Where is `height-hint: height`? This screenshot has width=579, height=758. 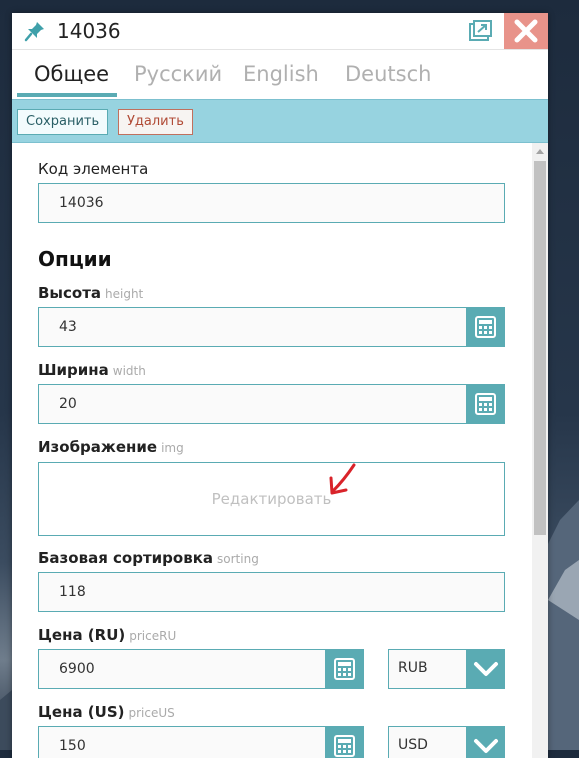 height-hint: height is located at coordinates (124, 294).